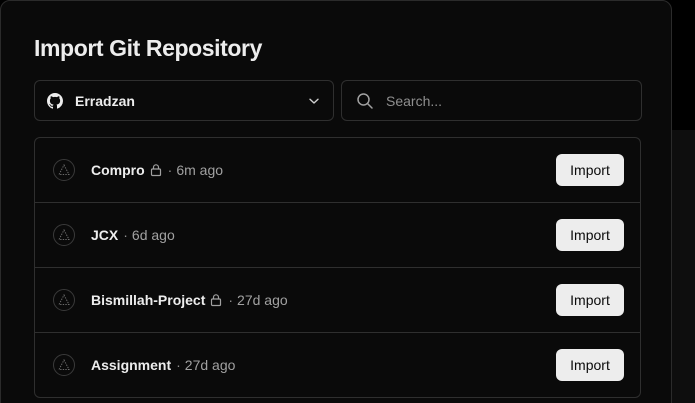 Image resolution: width=695 pixels, height=403 pixels. What do you see at coordinates (200, 170) in the screenshot?
I see `repository-updated-time: 6m ago` at bounding box center [200, 170].